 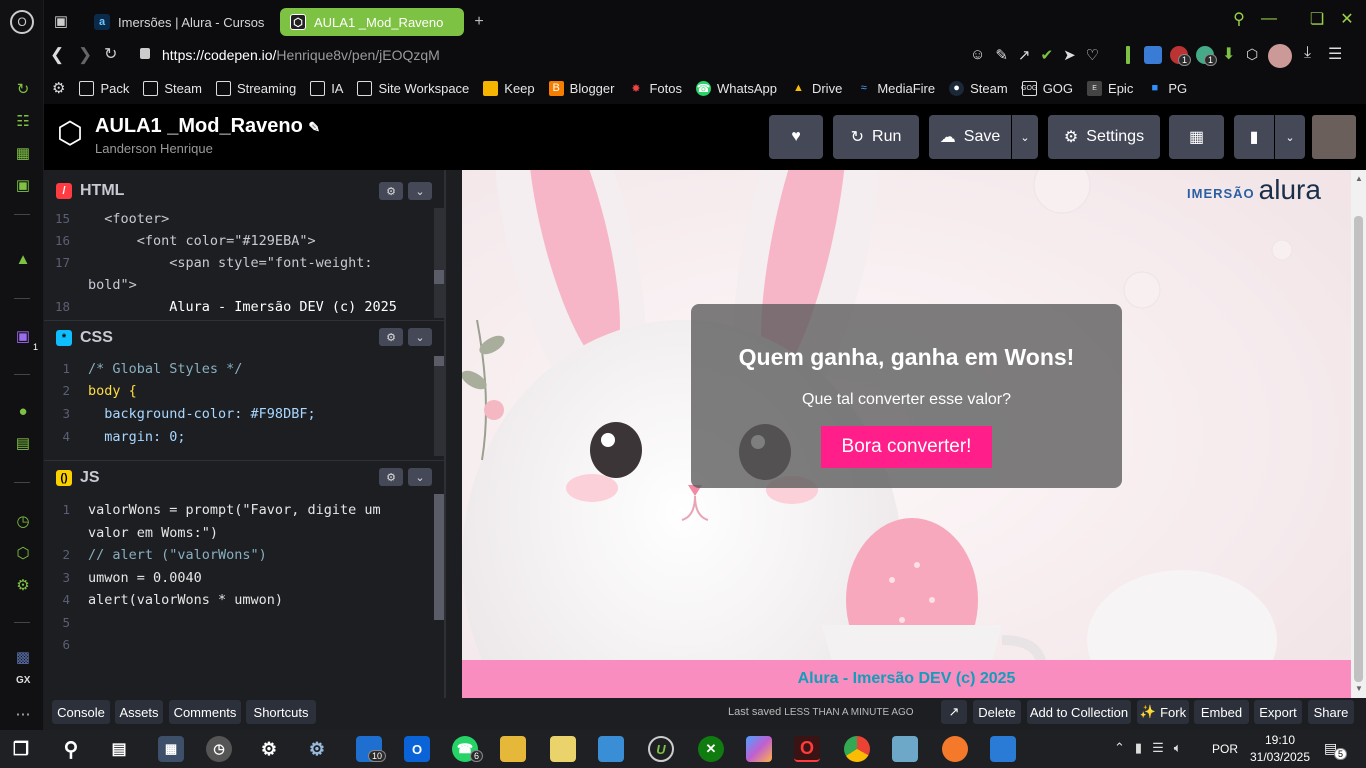 I want to click on open-external-button: ↗, so click(x=954, y=712).